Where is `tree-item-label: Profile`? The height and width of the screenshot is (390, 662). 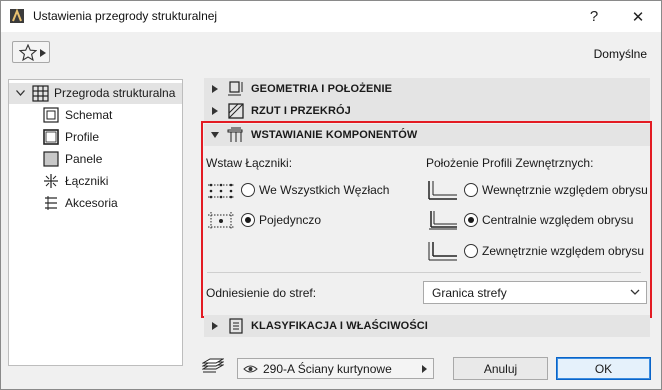 tree-item-label: Profile is located at coordinates (82, 137).